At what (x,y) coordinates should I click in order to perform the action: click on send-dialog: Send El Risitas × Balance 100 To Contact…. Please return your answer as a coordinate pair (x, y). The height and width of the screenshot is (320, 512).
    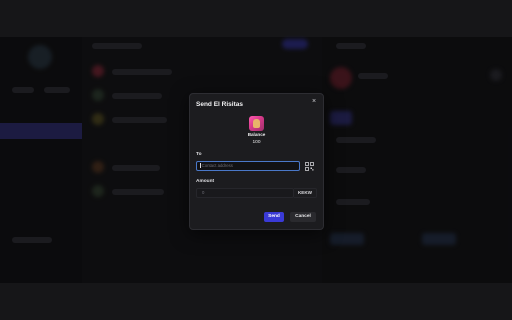
    Looking at the image, I should click on (256, 161).